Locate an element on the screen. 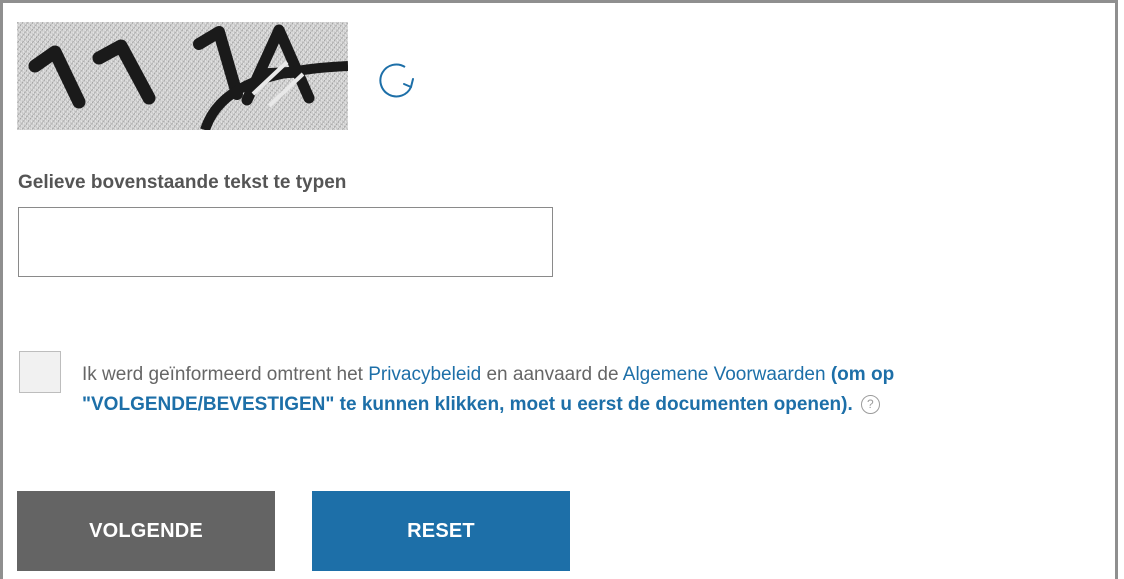 The width and height of the screenshot is (1124, 579). help-icon: ? is located at coordinates (870, 405).